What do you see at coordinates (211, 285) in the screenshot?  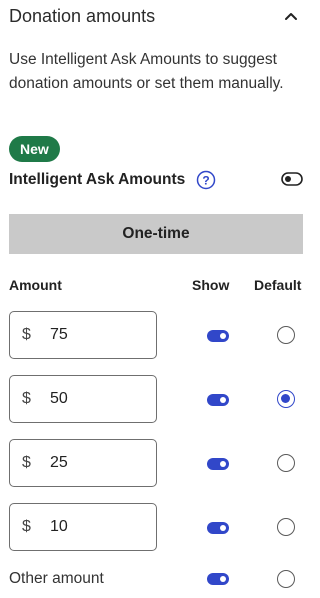 I see `column-header-show: Show` at bounding box center [211, 285].